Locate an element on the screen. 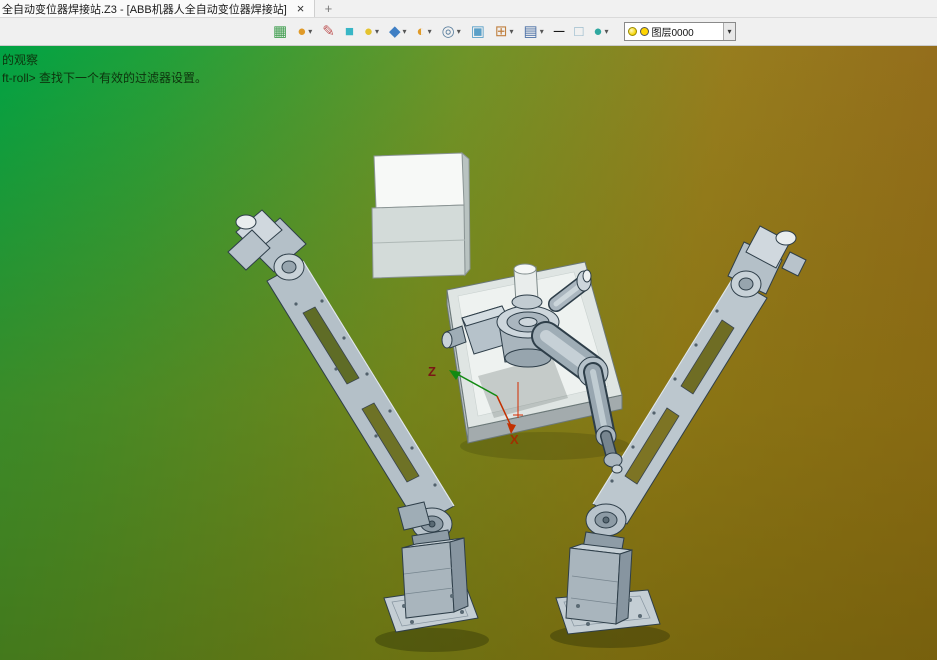 Image resolution: width=937 pixels, height=660 pixels. new-tab-button: + is located at coordinates (328, 8).